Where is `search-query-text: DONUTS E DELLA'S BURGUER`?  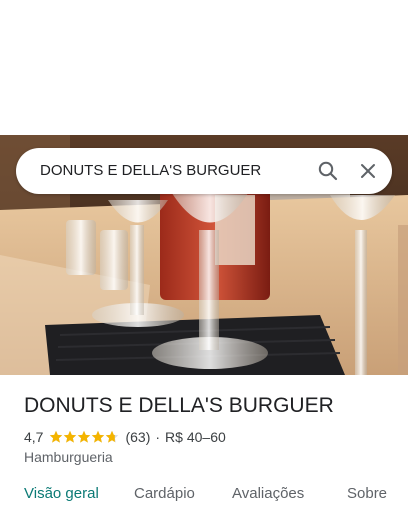
search-query-text: DONUTS E DELLA'S BURGUER is located at coordinates (150, 170).